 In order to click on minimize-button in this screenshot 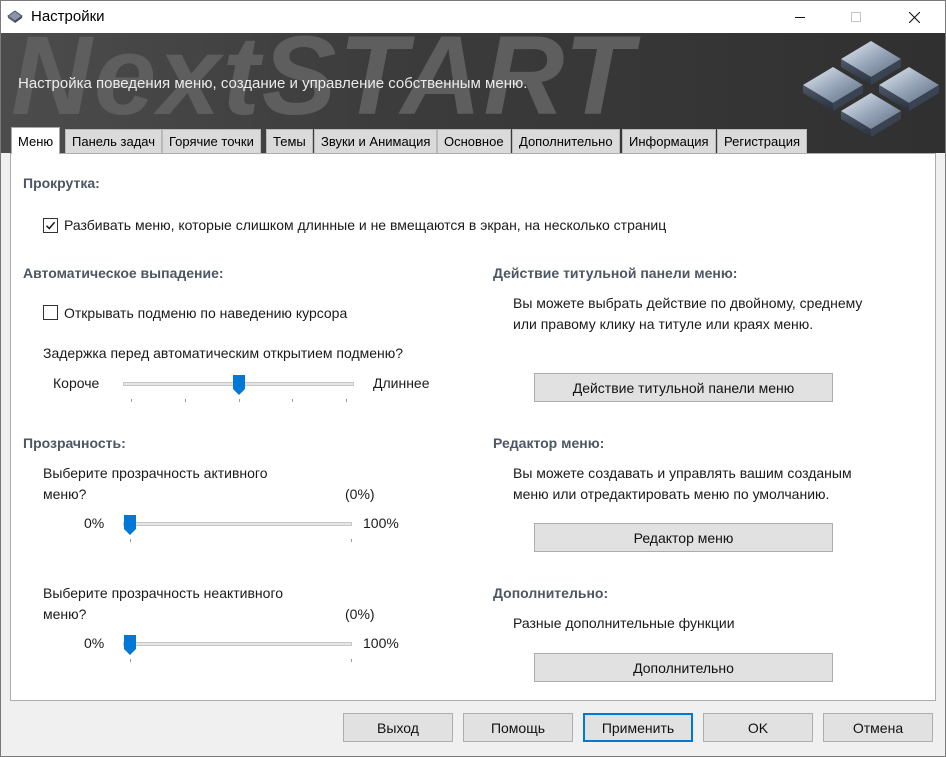, I will do `click(800, 17)`.